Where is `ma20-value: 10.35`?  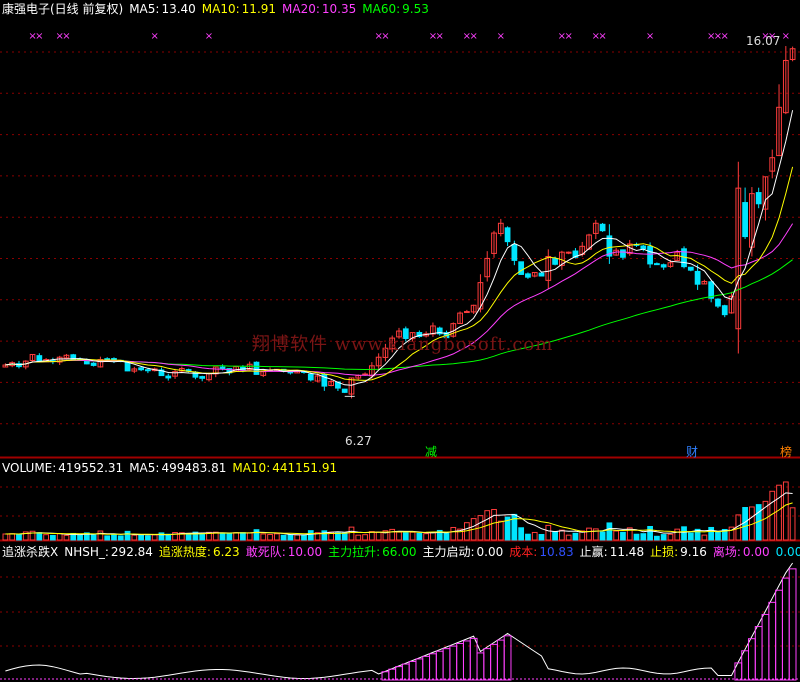
ma20-value: 10.35 is located at coordinates (339, 9).